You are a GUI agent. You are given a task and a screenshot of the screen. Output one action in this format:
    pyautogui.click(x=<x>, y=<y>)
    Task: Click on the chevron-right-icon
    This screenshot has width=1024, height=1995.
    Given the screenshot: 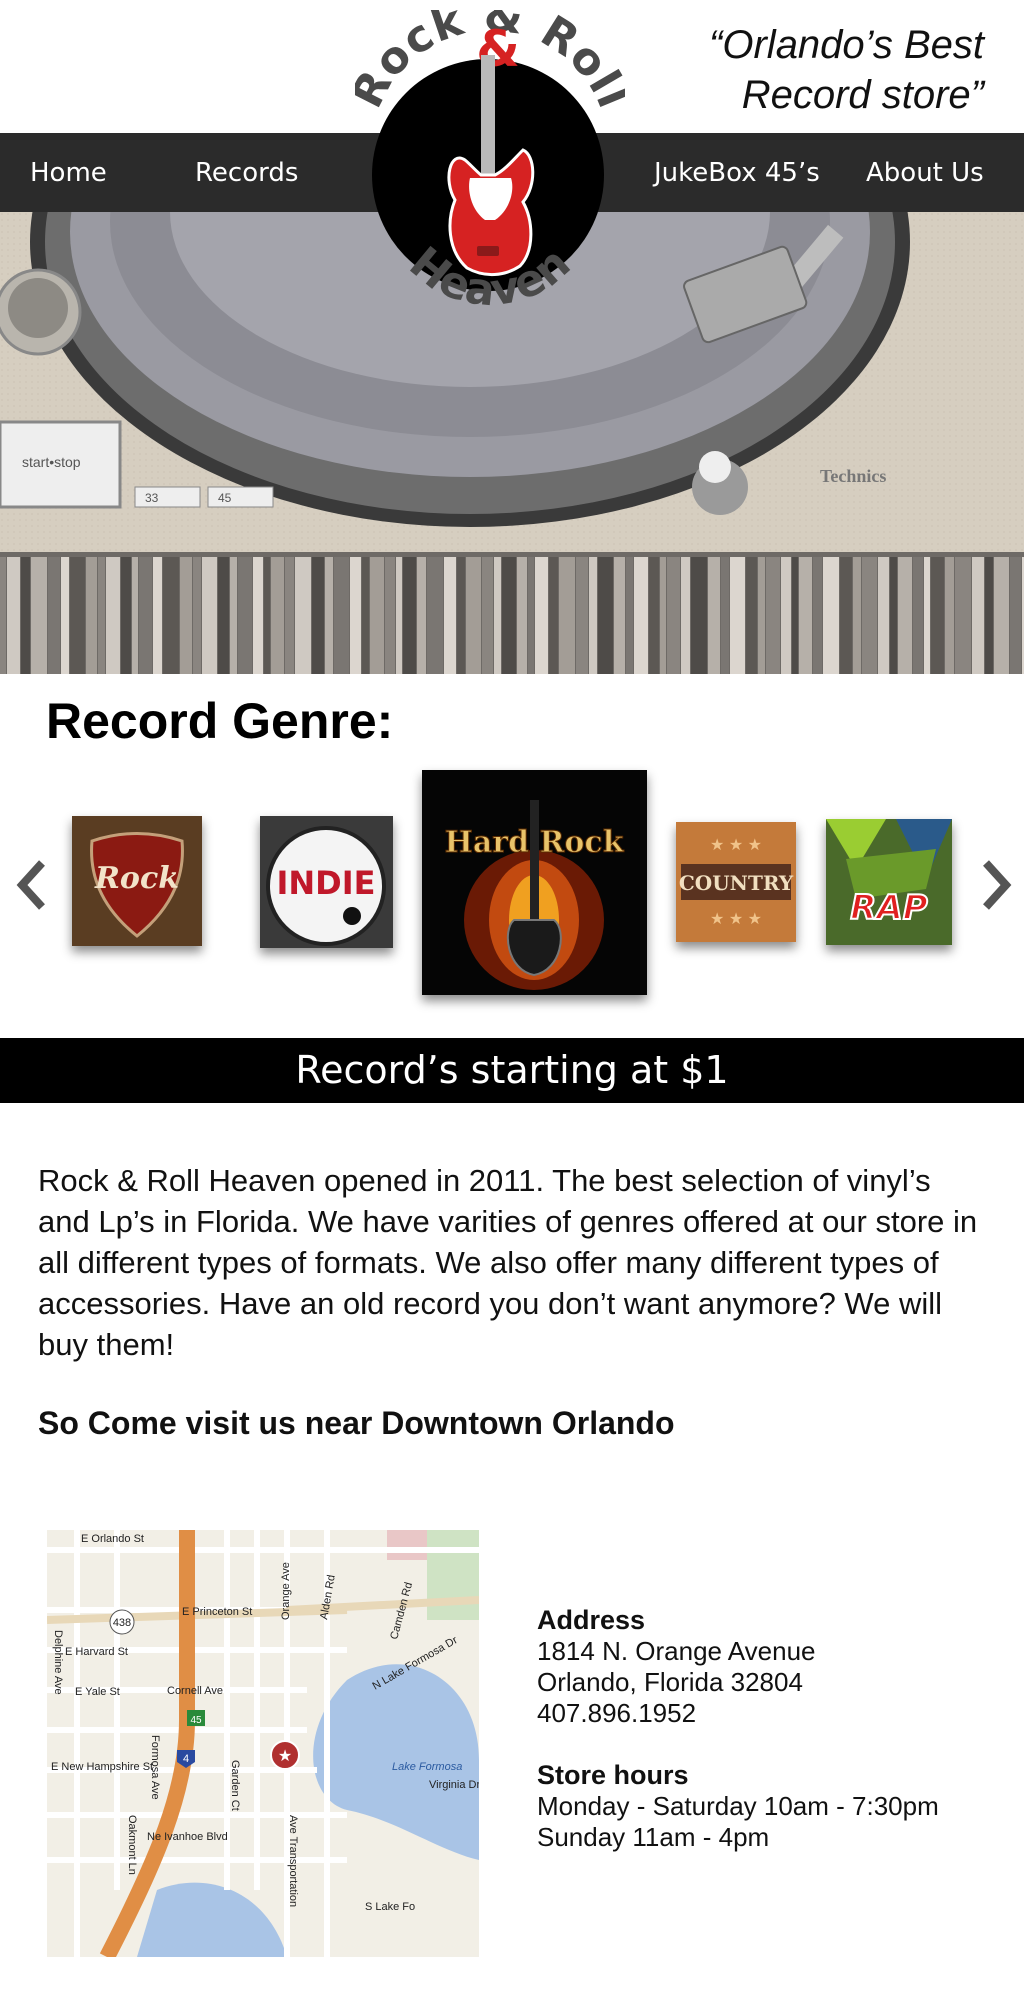 What is the action you would take?
    pyautogui.click(x=997, y=885)
    